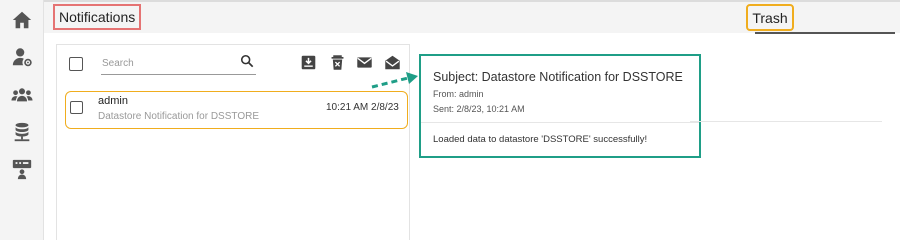  I want to click on page-title: Notifications, so click(97, 17).